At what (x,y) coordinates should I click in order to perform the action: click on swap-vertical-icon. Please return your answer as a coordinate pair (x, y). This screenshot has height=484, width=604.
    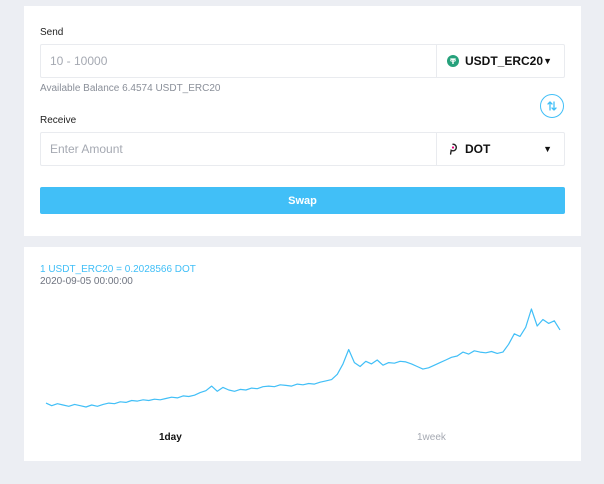
    Looking at the image, I should click on (552, 106).